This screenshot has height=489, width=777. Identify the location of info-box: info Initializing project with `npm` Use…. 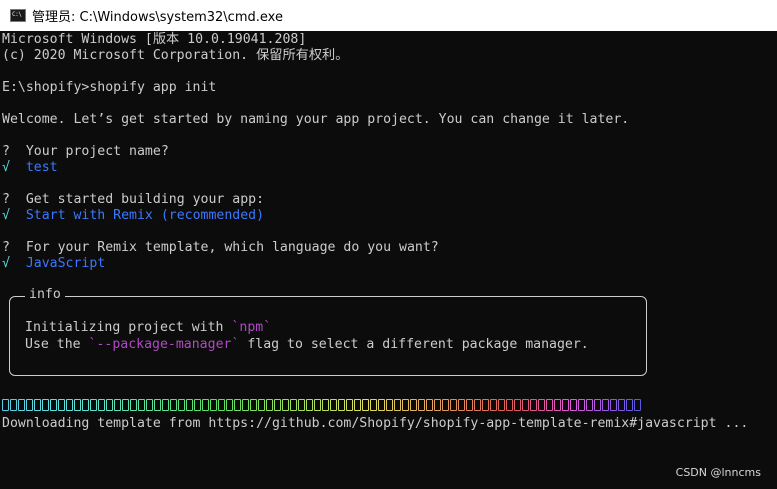
(328, 331).